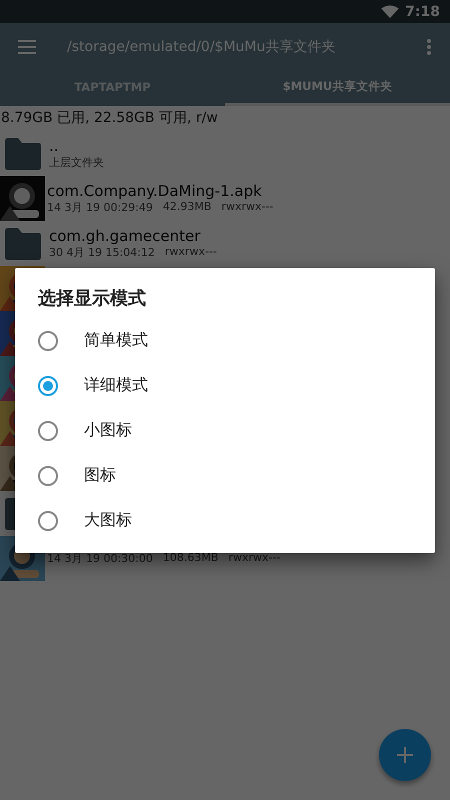 Image resolution: width=450 pixels, height=800 pixels. Describe the element at coordinates (76, 162) in the screenshot. I see `file-detail: 上层文件夹` at that location.